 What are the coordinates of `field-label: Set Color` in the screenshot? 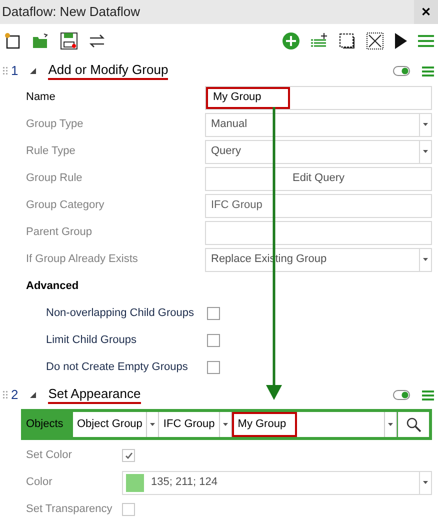 It's located at (49, 456).